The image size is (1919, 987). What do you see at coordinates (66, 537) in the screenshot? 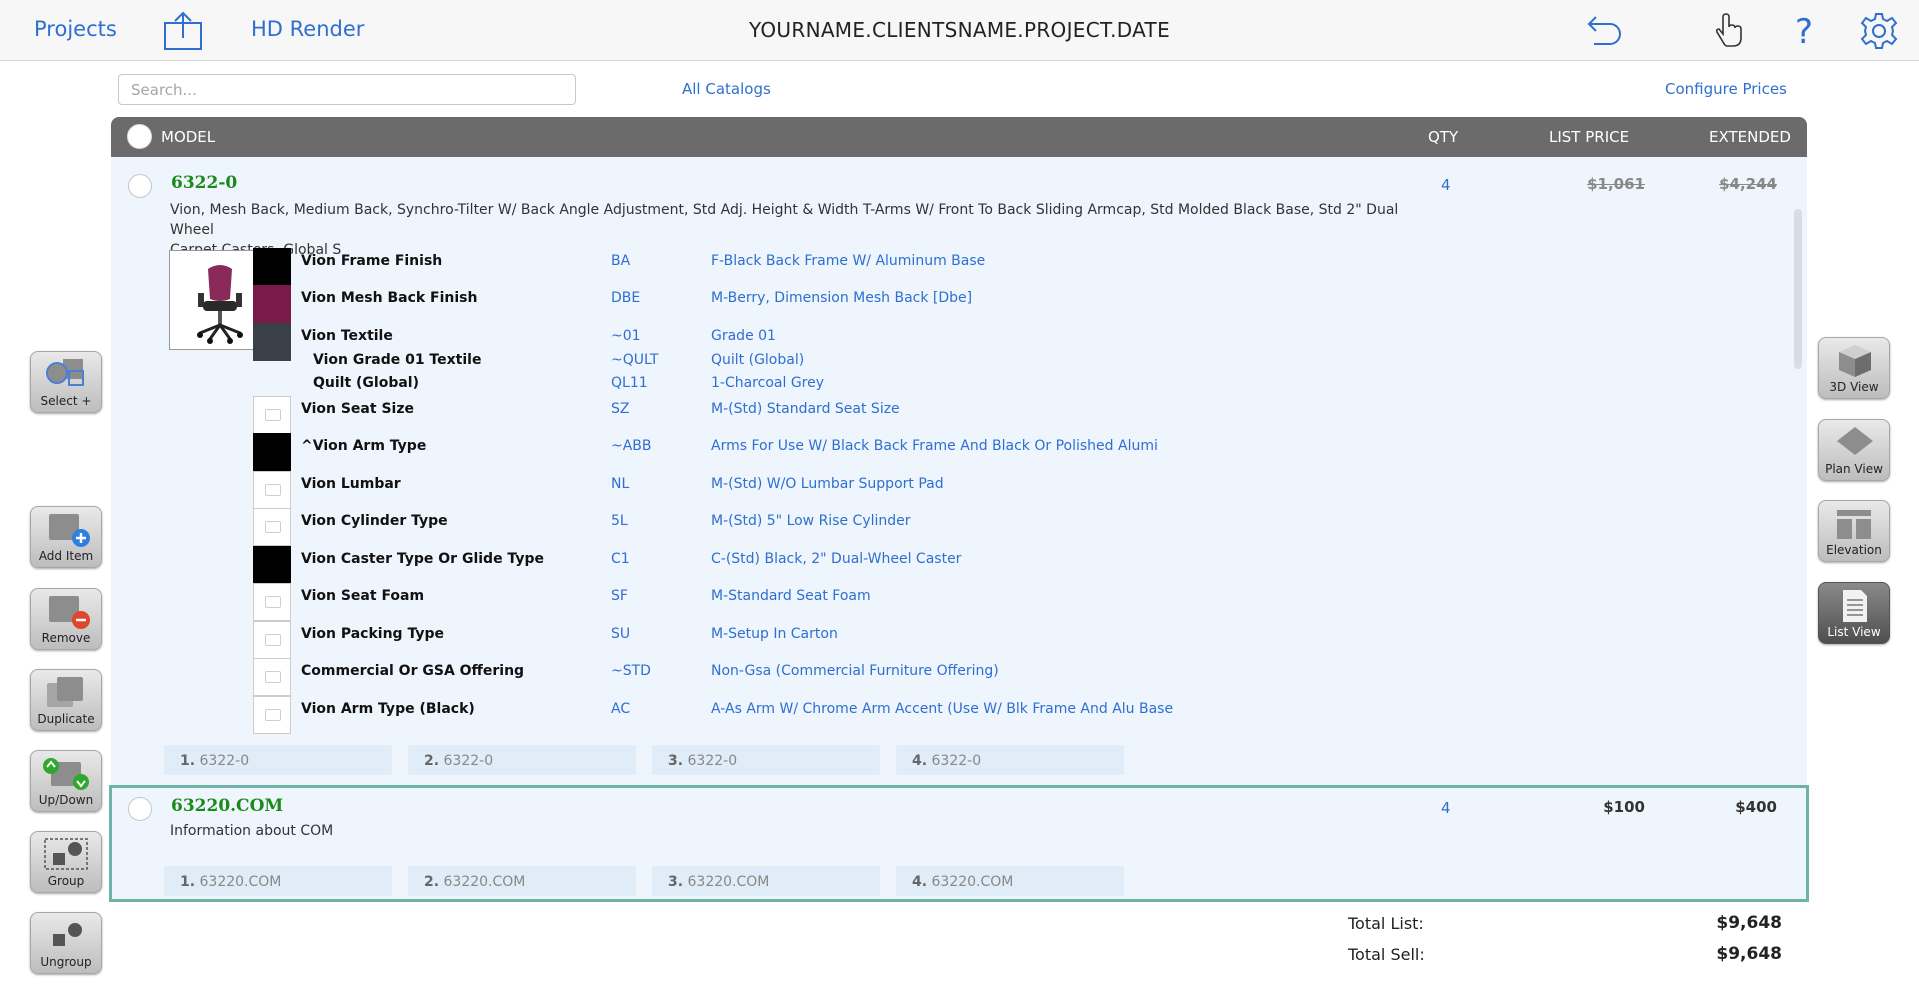
I see `add-item-button: Add Item` at bounding box center [66, 537].